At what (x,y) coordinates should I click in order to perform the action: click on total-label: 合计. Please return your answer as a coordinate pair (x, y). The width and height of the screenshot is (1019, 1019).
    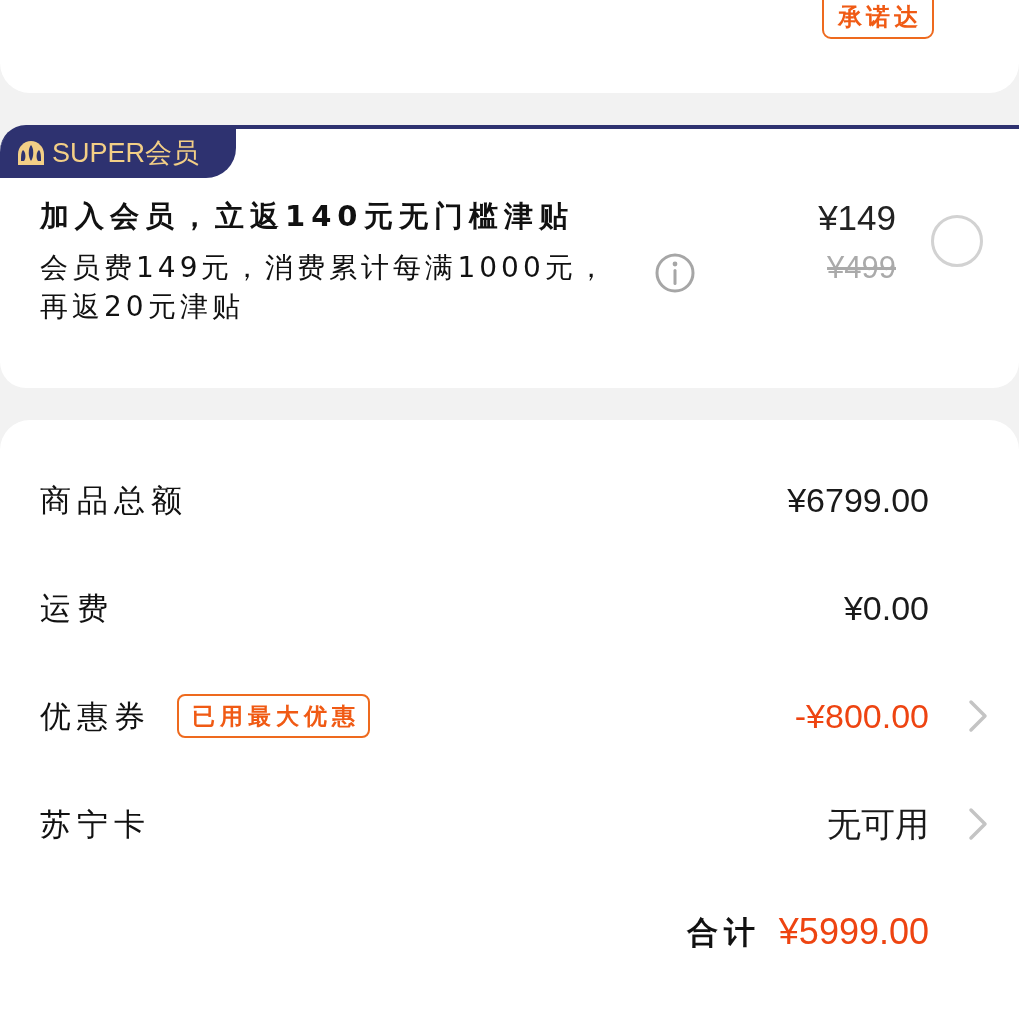
    Looking at the image, I should click on (723, 932).